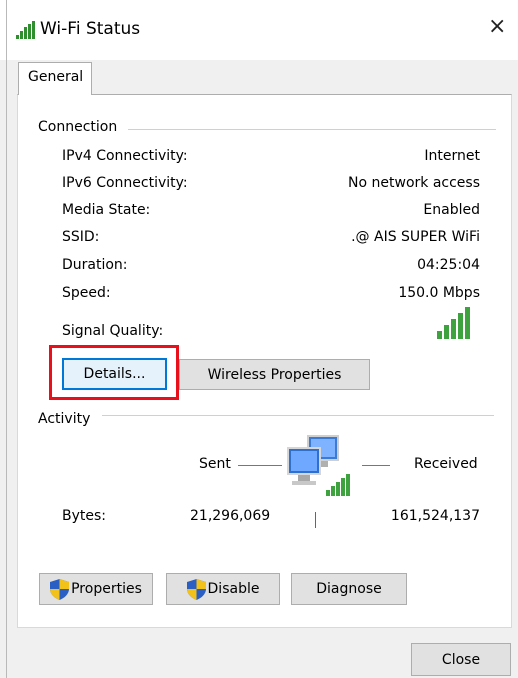 The width and height of the screenshot is (518, 678). What do you see at coordinates (114, 372) in the screenshot?
I see `details-button-highlight` at bounding box center [114, 372].